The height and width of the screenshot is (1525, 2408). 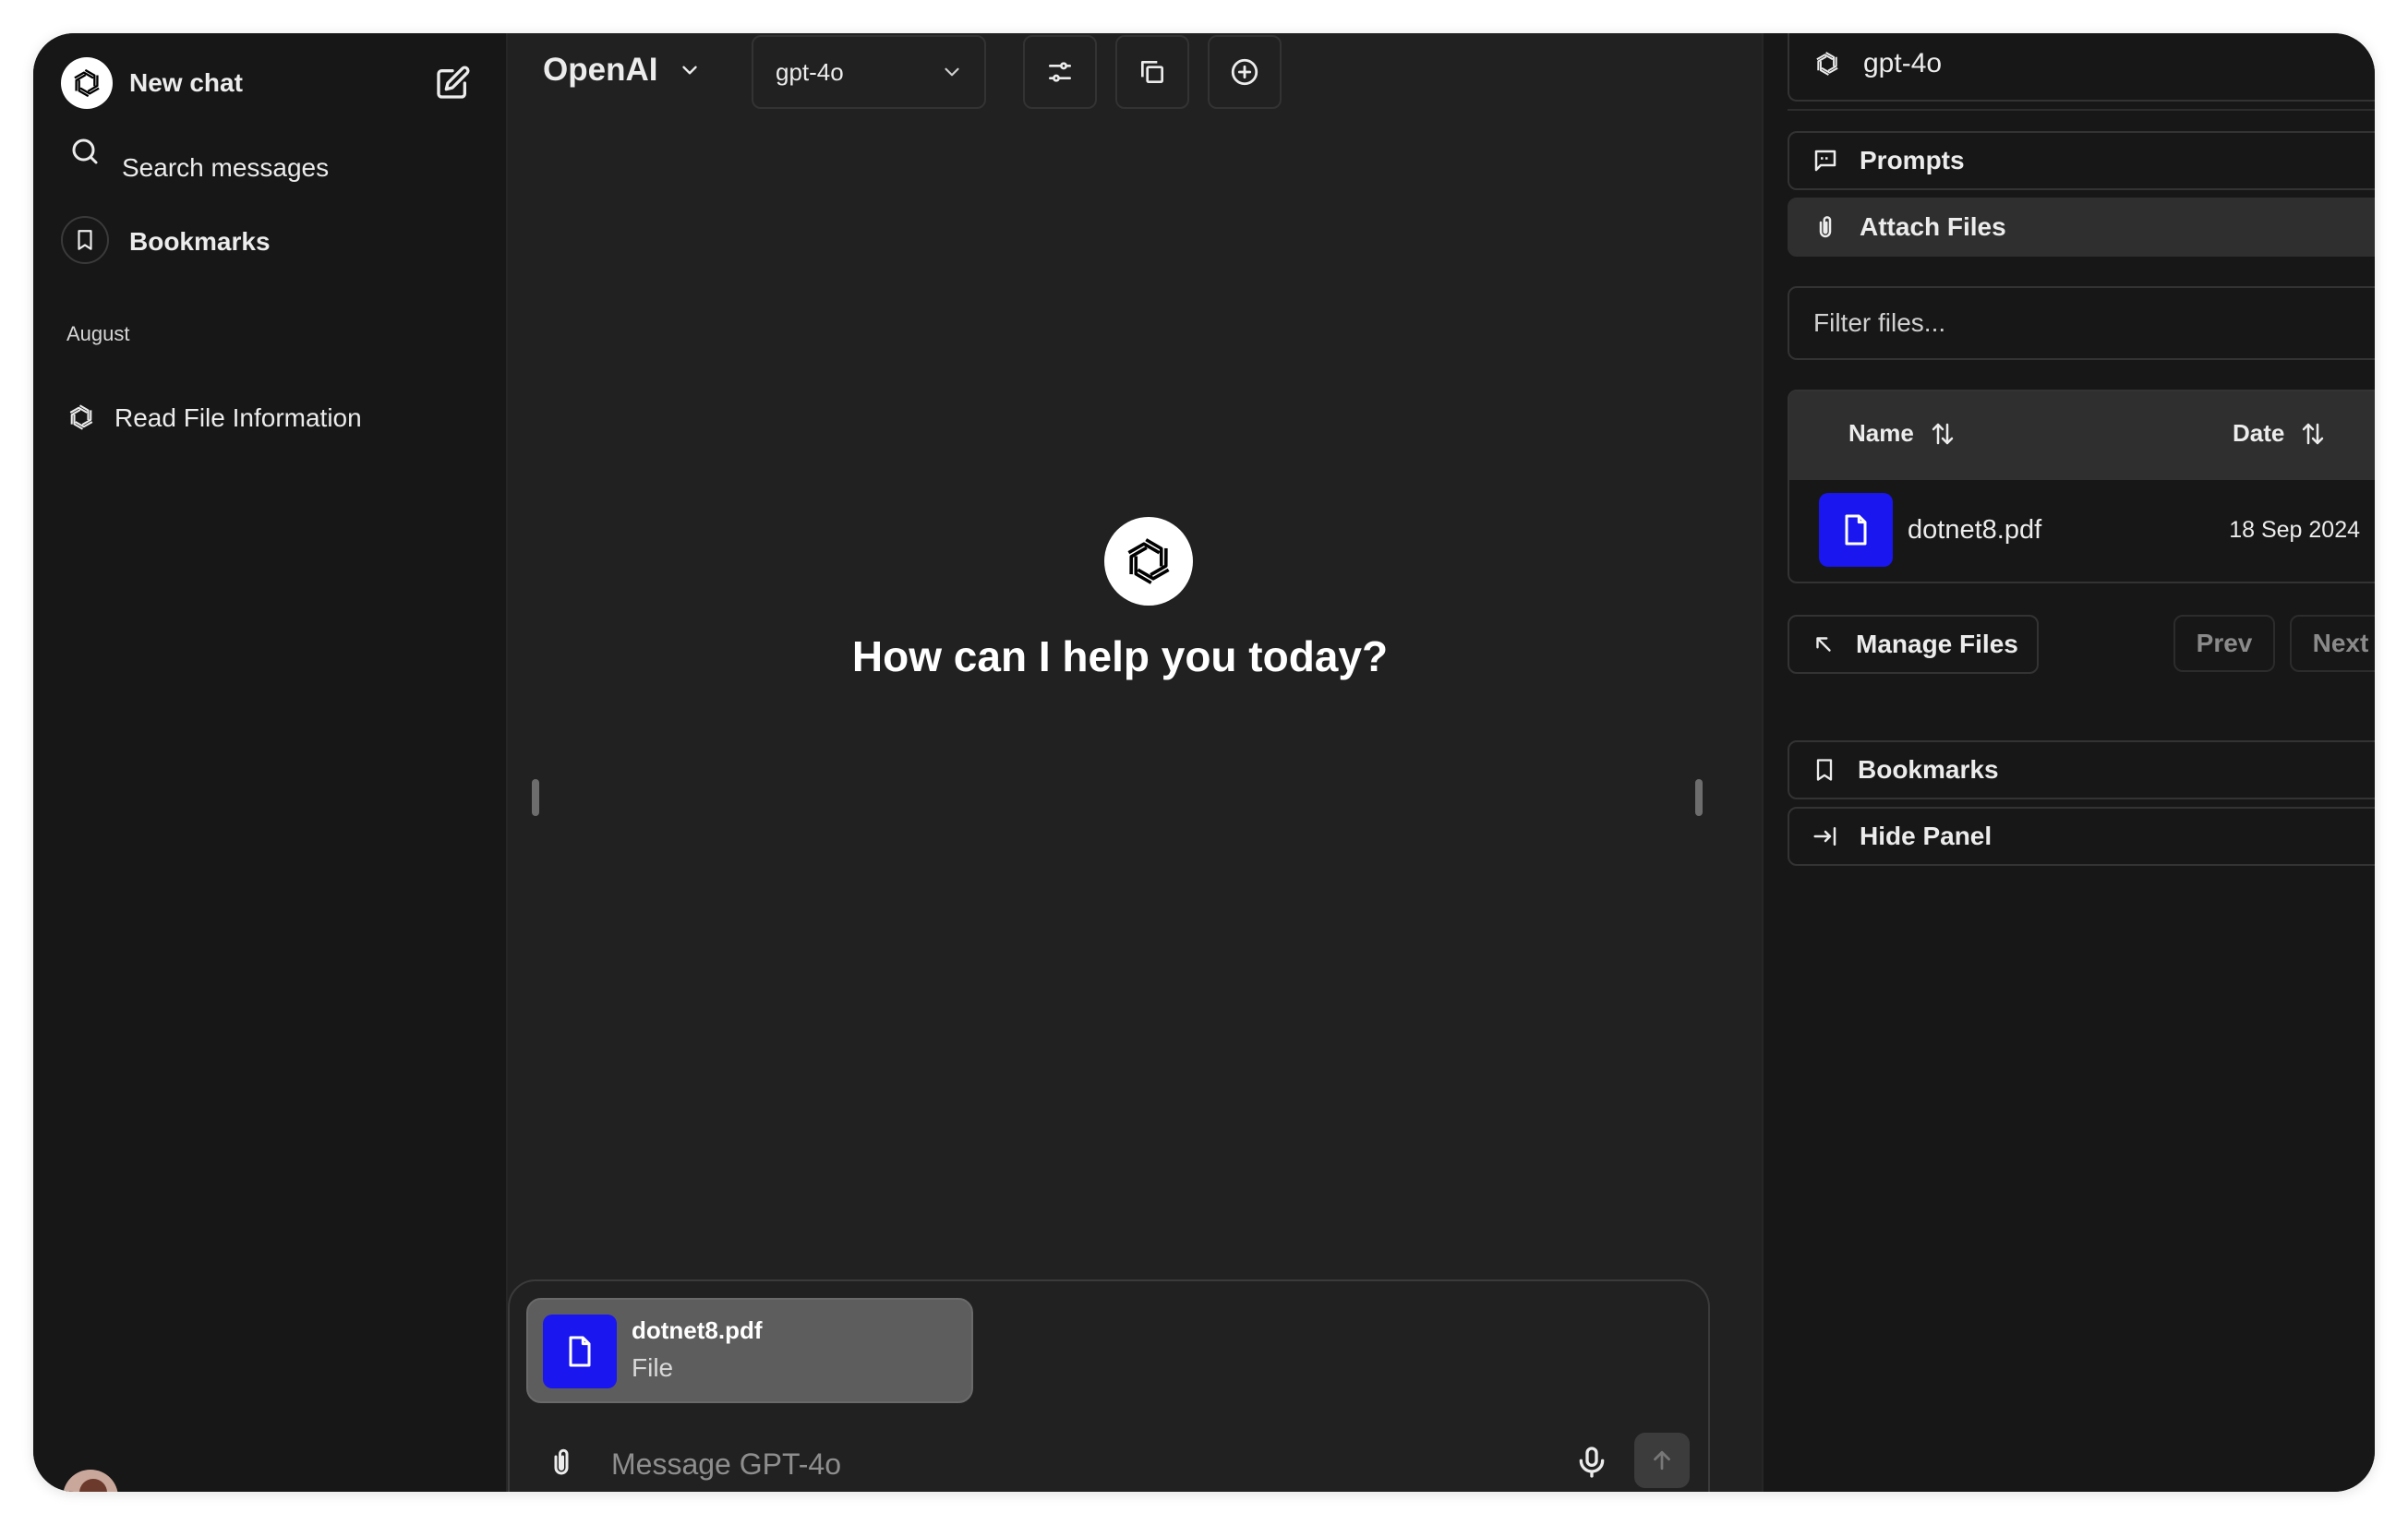 I want to click on attachment-name: dotnet8.pdf, so click(x=697, y=1330).